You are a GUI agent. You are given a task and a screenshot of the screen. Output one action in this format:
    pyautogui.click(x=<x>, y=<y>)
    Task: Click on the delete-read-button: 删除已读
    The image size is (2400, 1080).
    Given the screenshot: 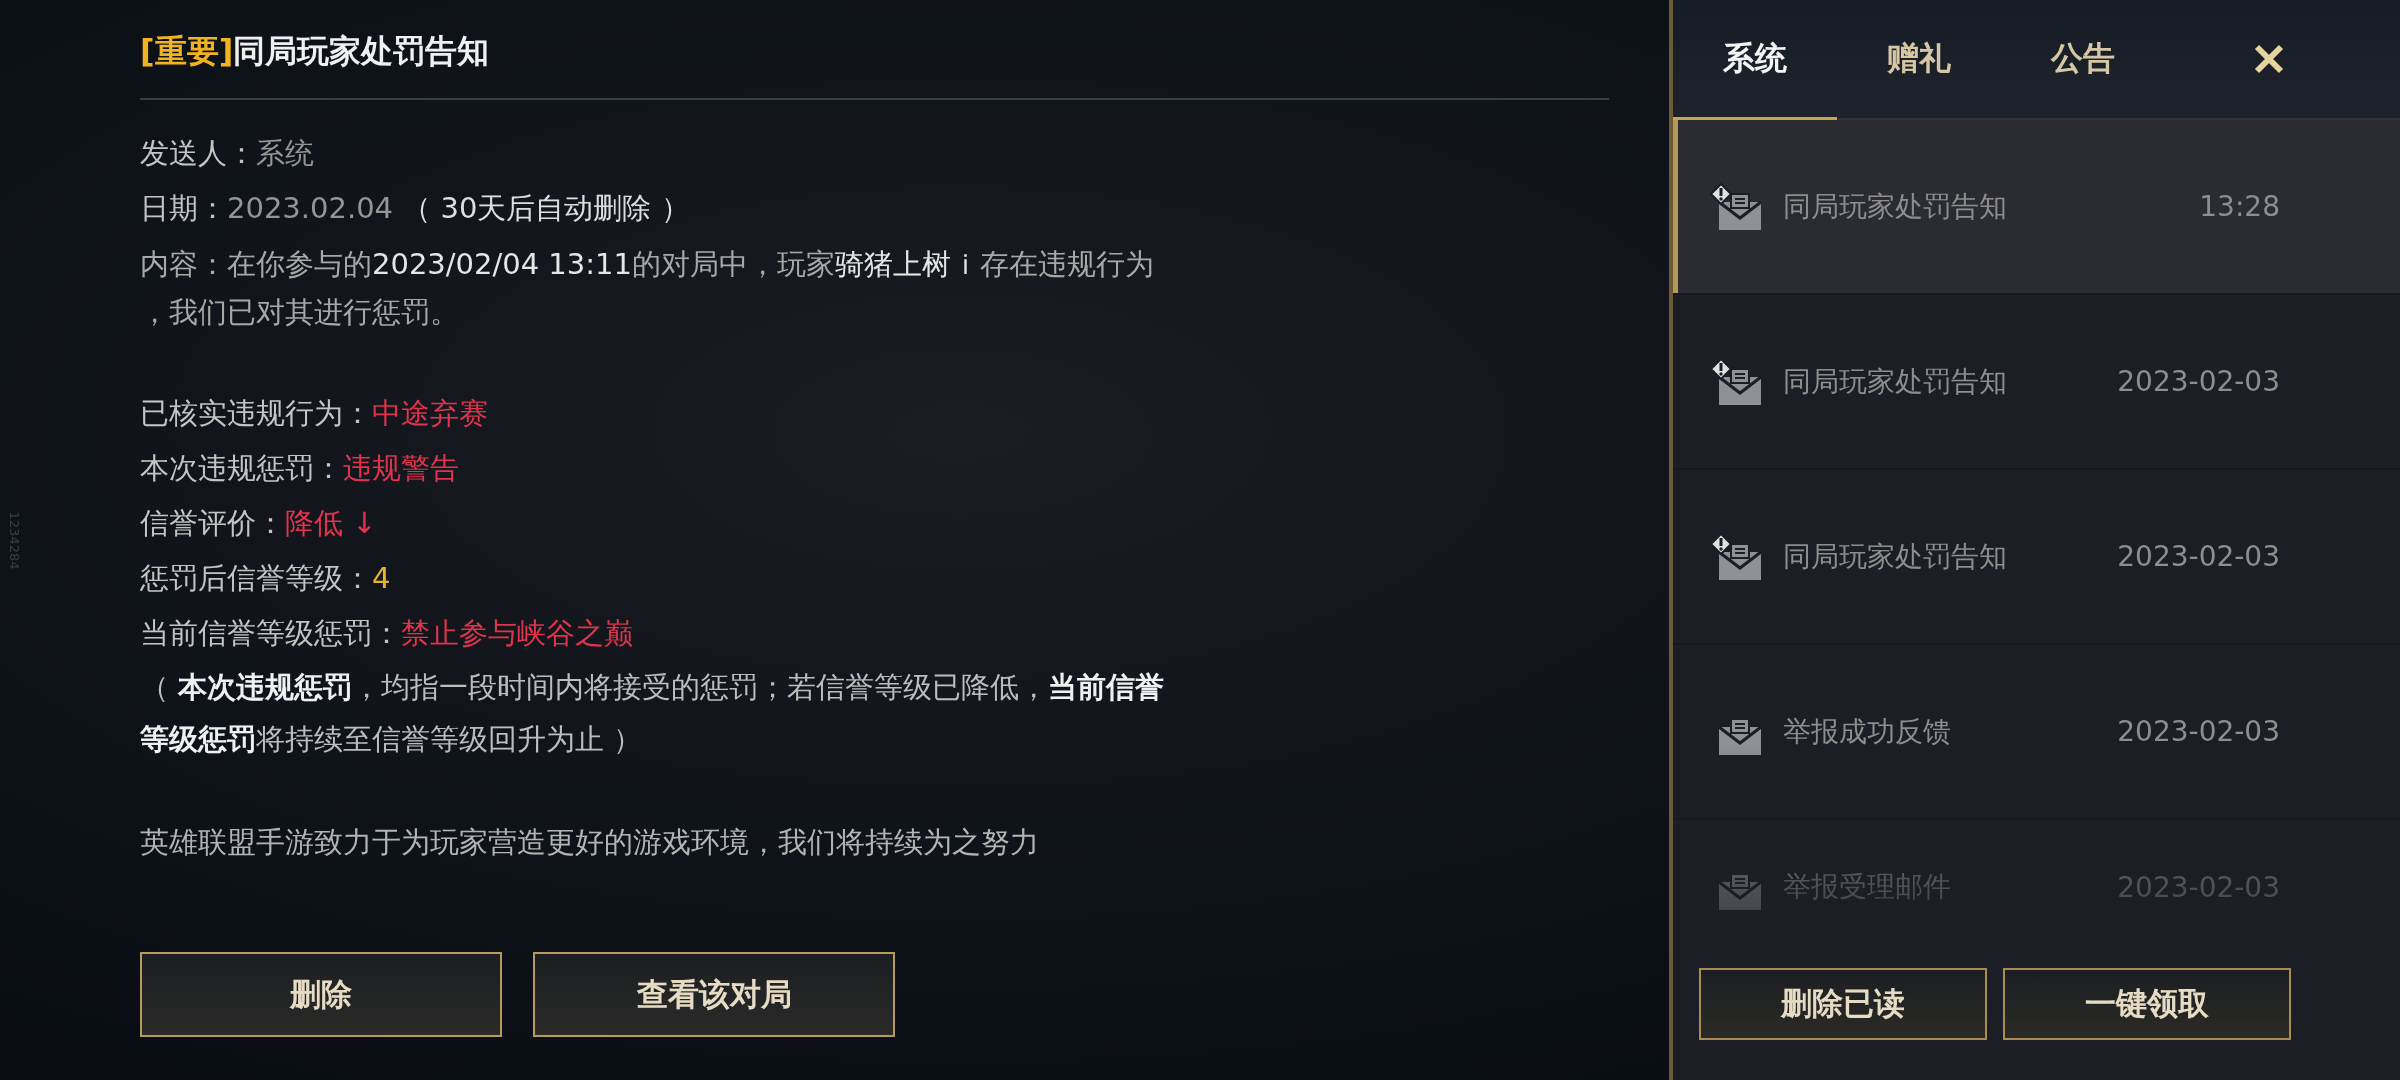 What is the action you would take?
    pyautogui.click(x=1843, y=1004)
    